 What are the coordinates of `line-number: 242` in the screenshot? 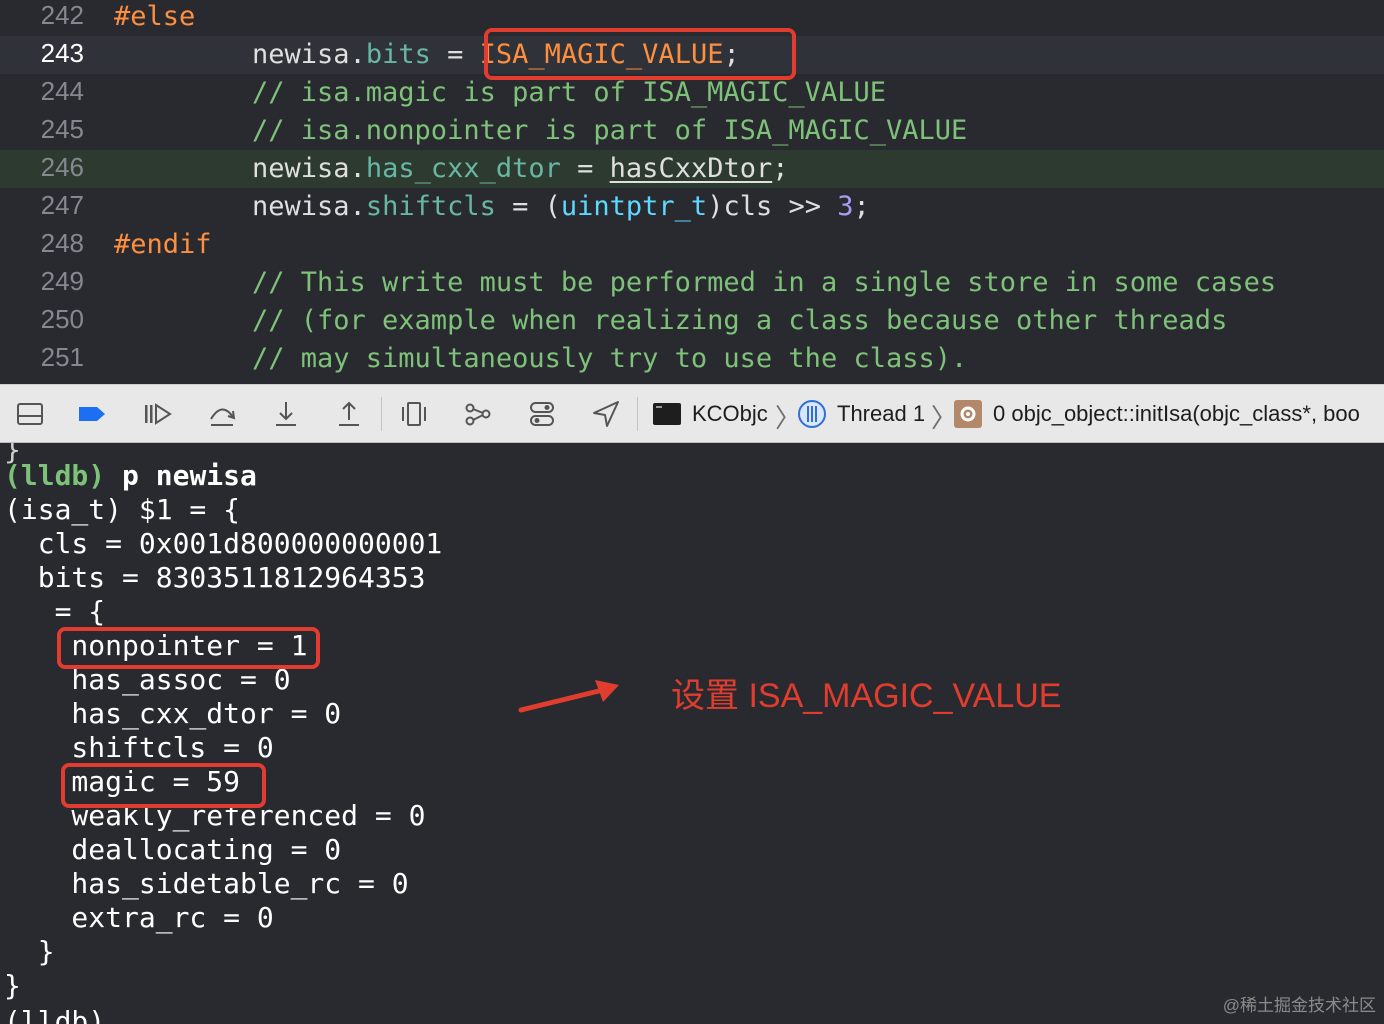 It's located at (62, 15).